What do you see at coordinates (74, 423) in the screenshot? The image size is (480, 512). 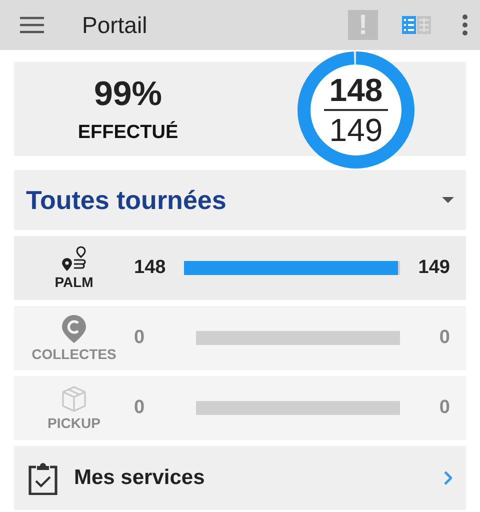 I see `category-label: PICKUP` at bounding box center [74, 423].